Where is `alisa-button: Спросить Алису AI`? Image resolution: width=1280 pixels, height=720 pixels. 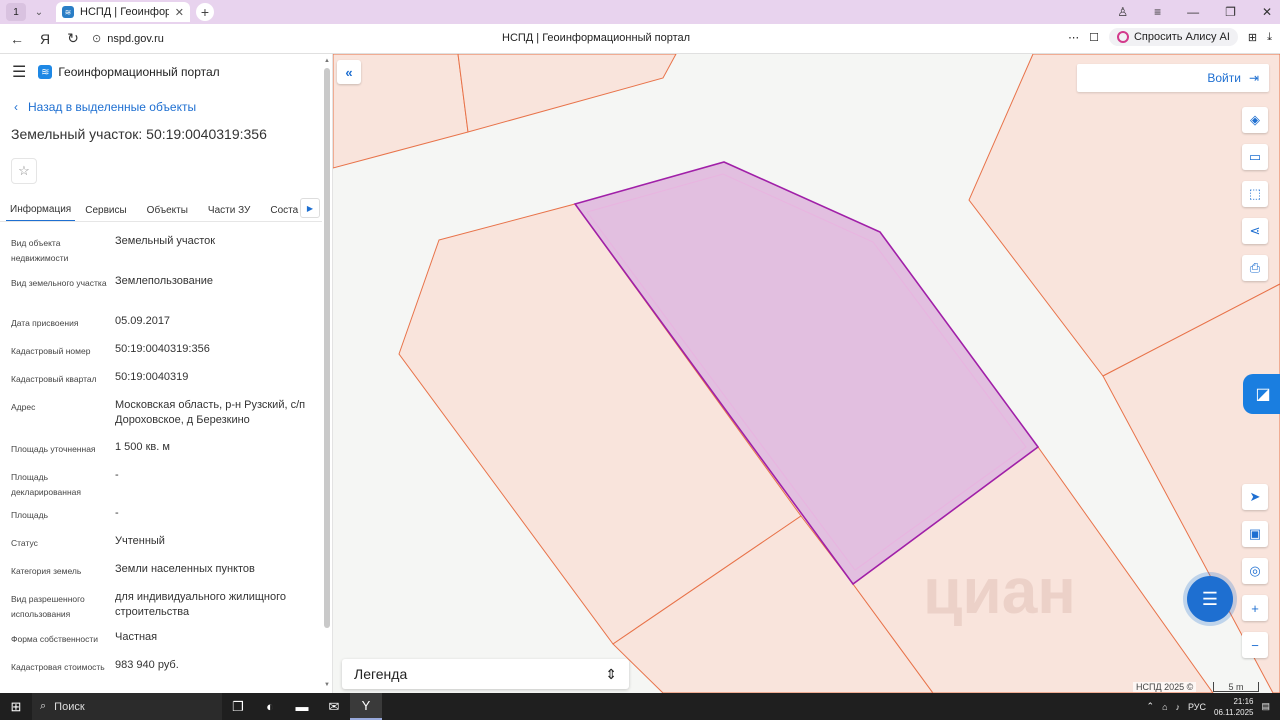 alisa-button: Спросить Алису AI is located at coordinates (1173, 37).